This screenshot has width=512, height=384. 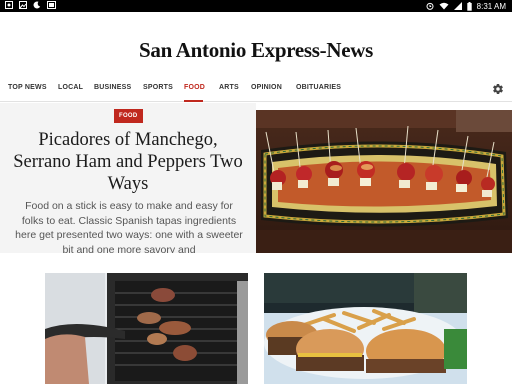 I want to click on nav-item-top-news: TOP NEWS, so click(x=27, y=87).